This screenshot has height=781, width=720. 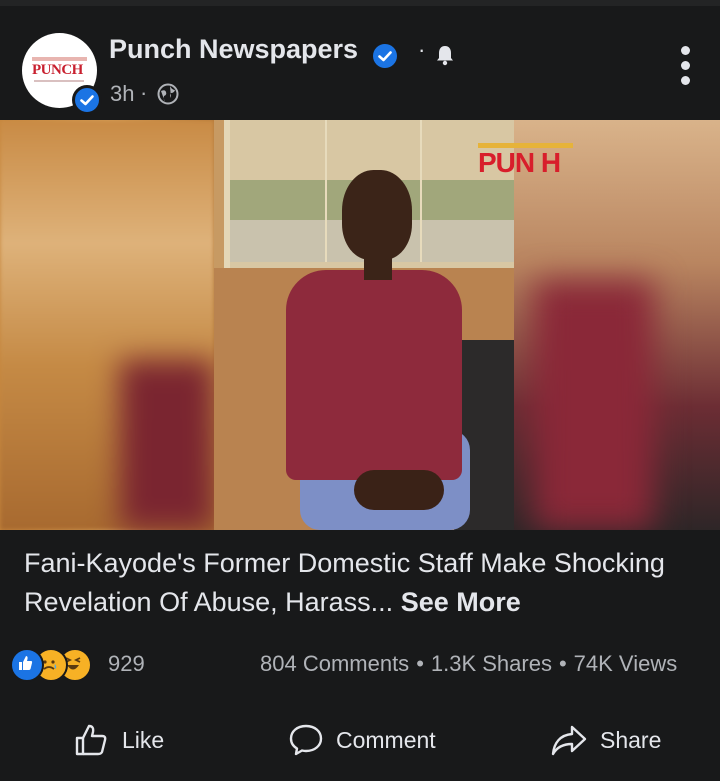 What do you see at coordinates (491, 663) in the screenshot?
I see `shares-count: 1.3K Shares` at bounding box center [491, 663].